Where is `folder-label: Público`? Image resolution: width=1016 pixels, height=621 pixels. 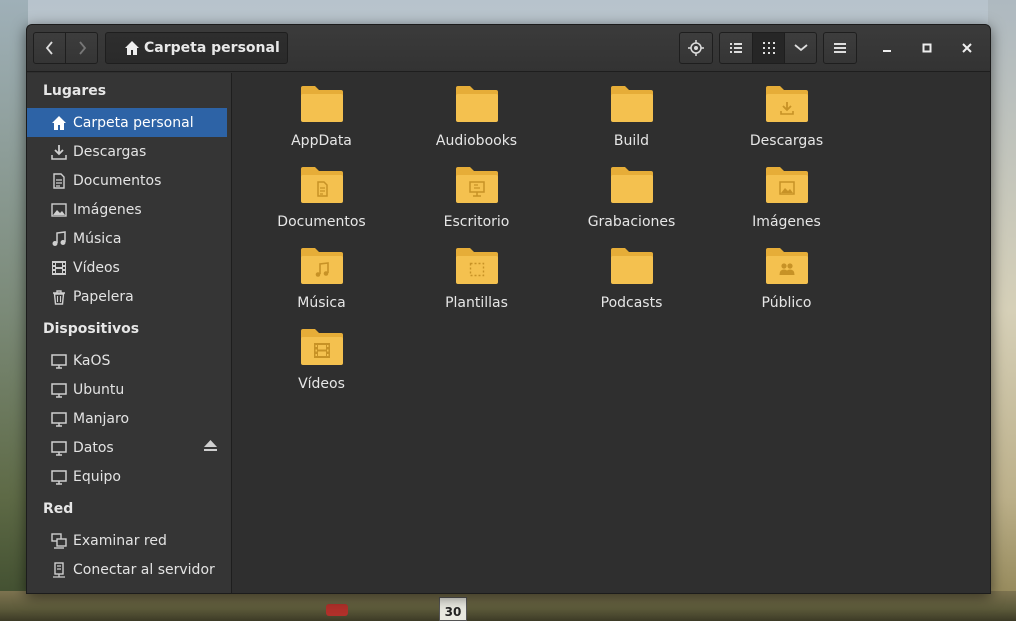
folder-label: Público is located at coordinates (786, 303).